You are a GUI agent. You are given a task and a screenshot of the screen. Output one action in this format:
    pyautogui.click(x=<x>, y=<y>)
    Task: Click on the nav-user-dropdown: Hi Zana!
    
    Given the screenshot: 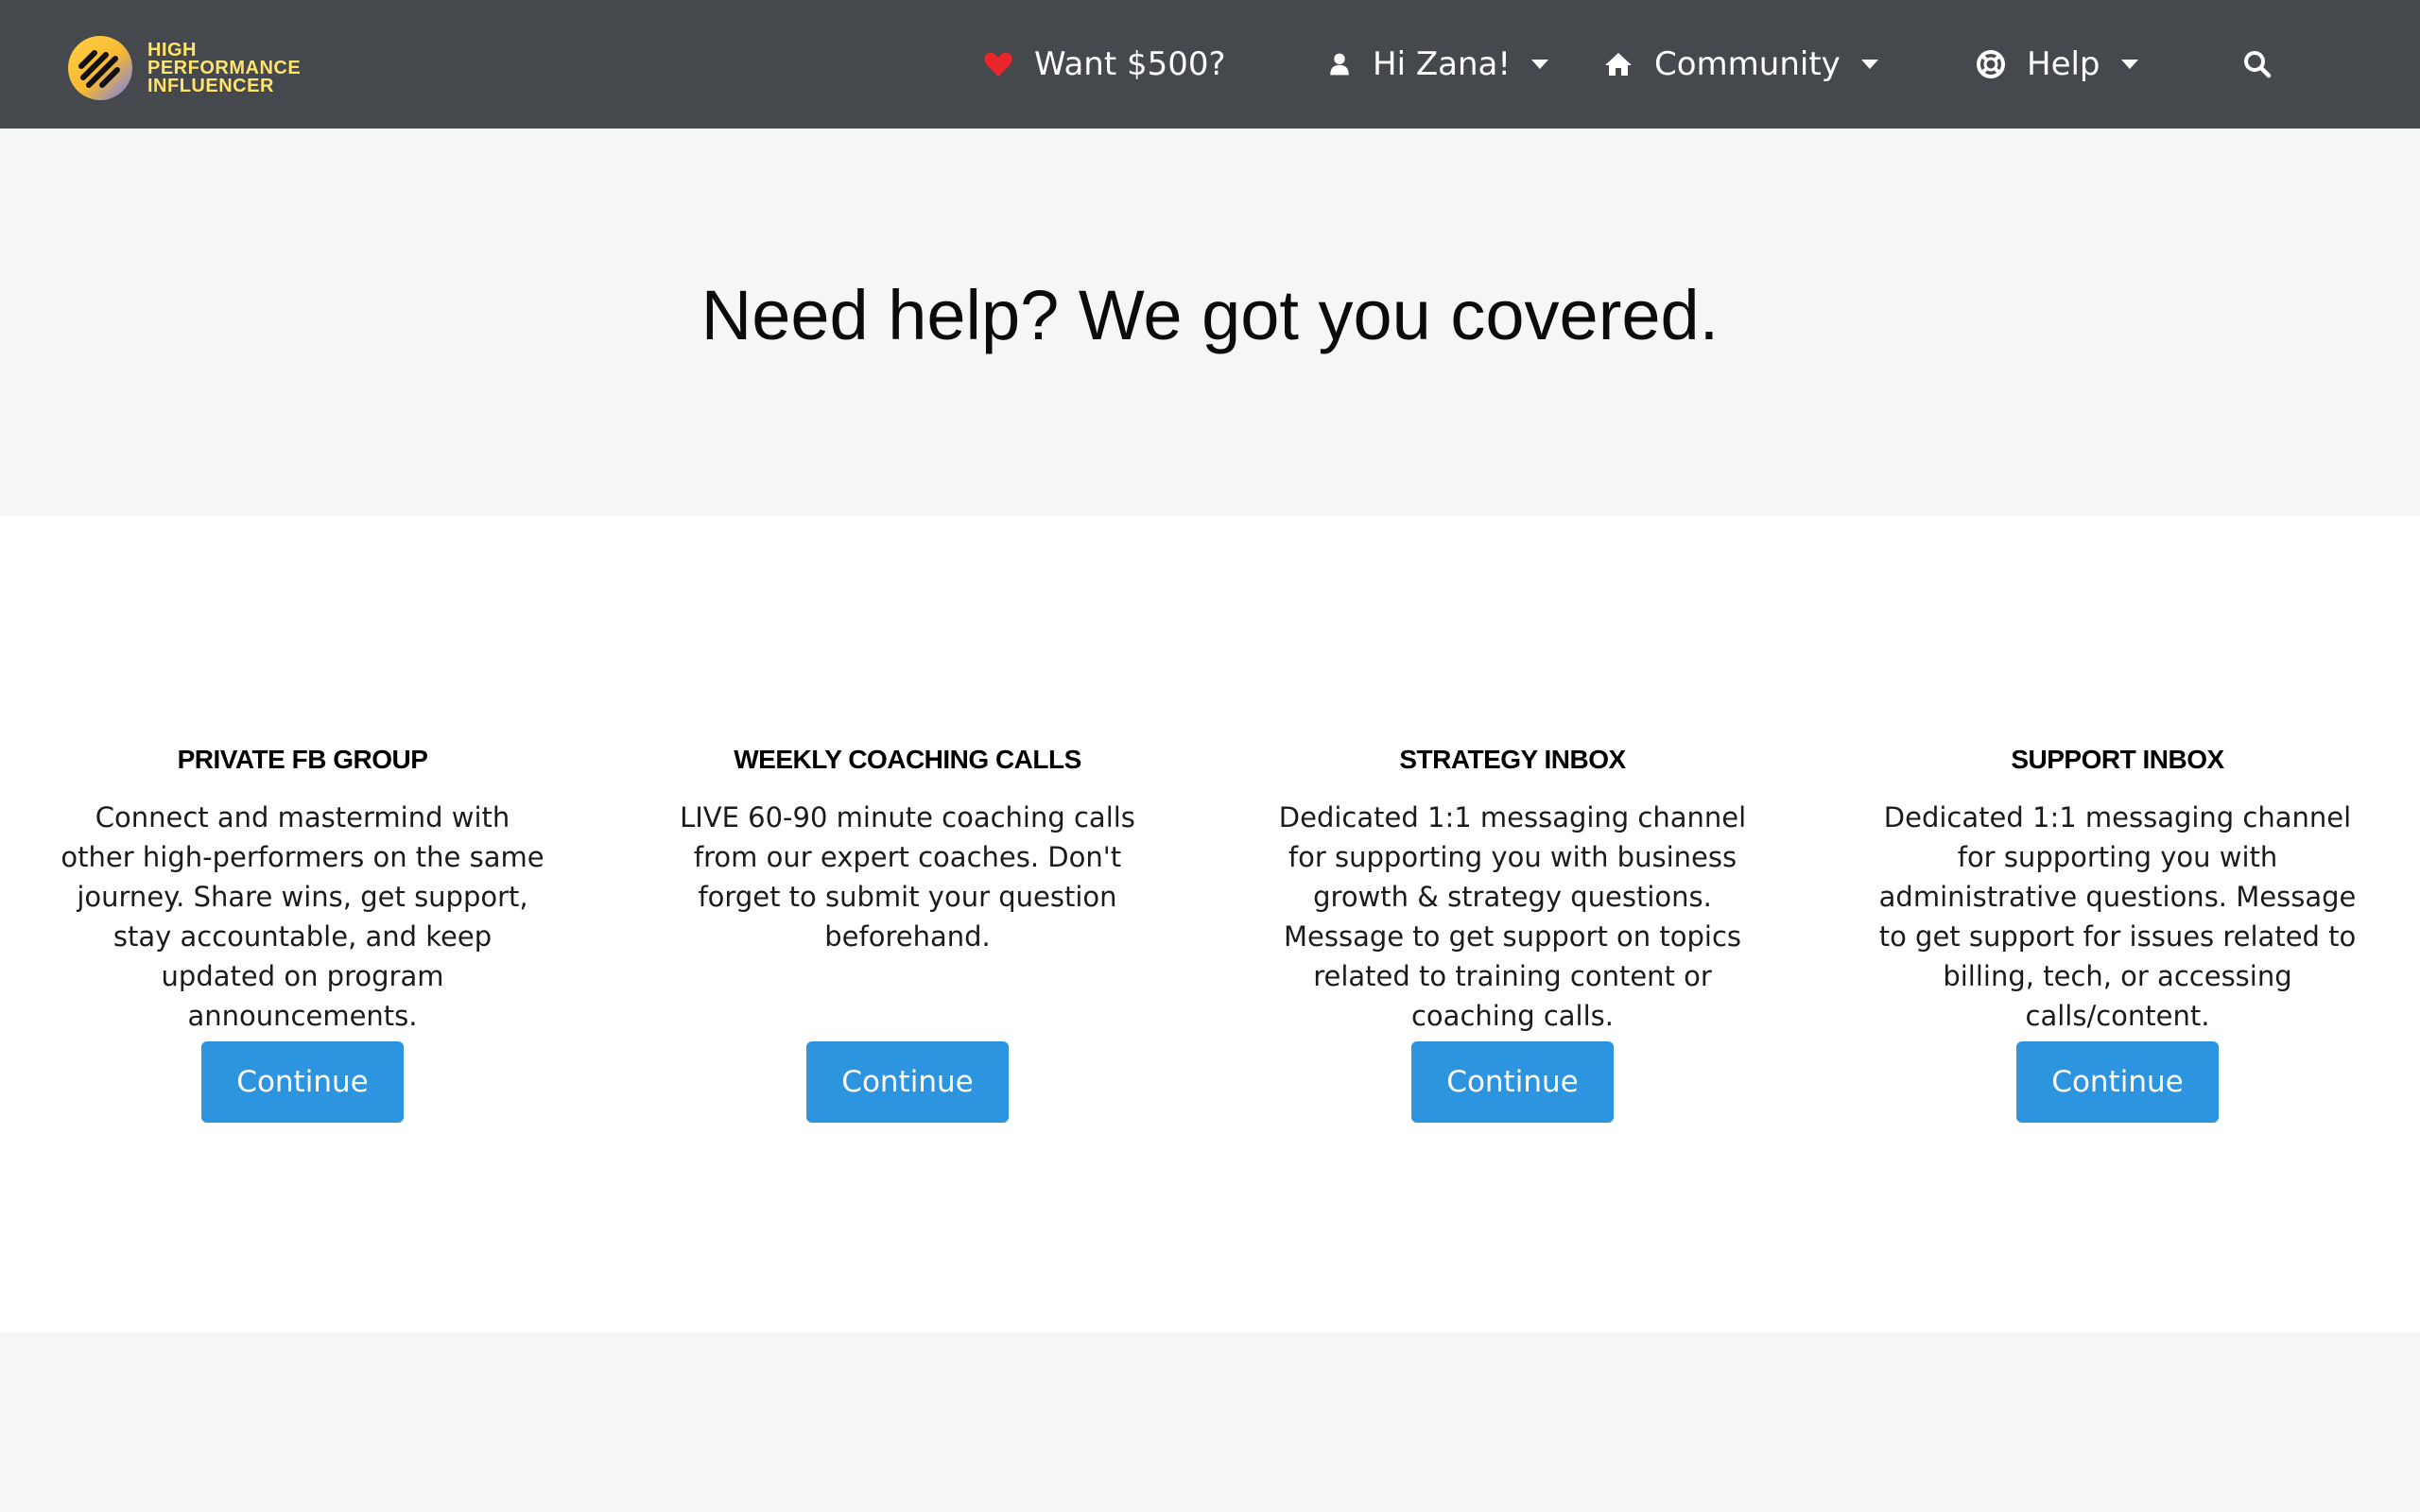 What is the action you would take?
    pyautogui.click(x=1438, y=64)
    